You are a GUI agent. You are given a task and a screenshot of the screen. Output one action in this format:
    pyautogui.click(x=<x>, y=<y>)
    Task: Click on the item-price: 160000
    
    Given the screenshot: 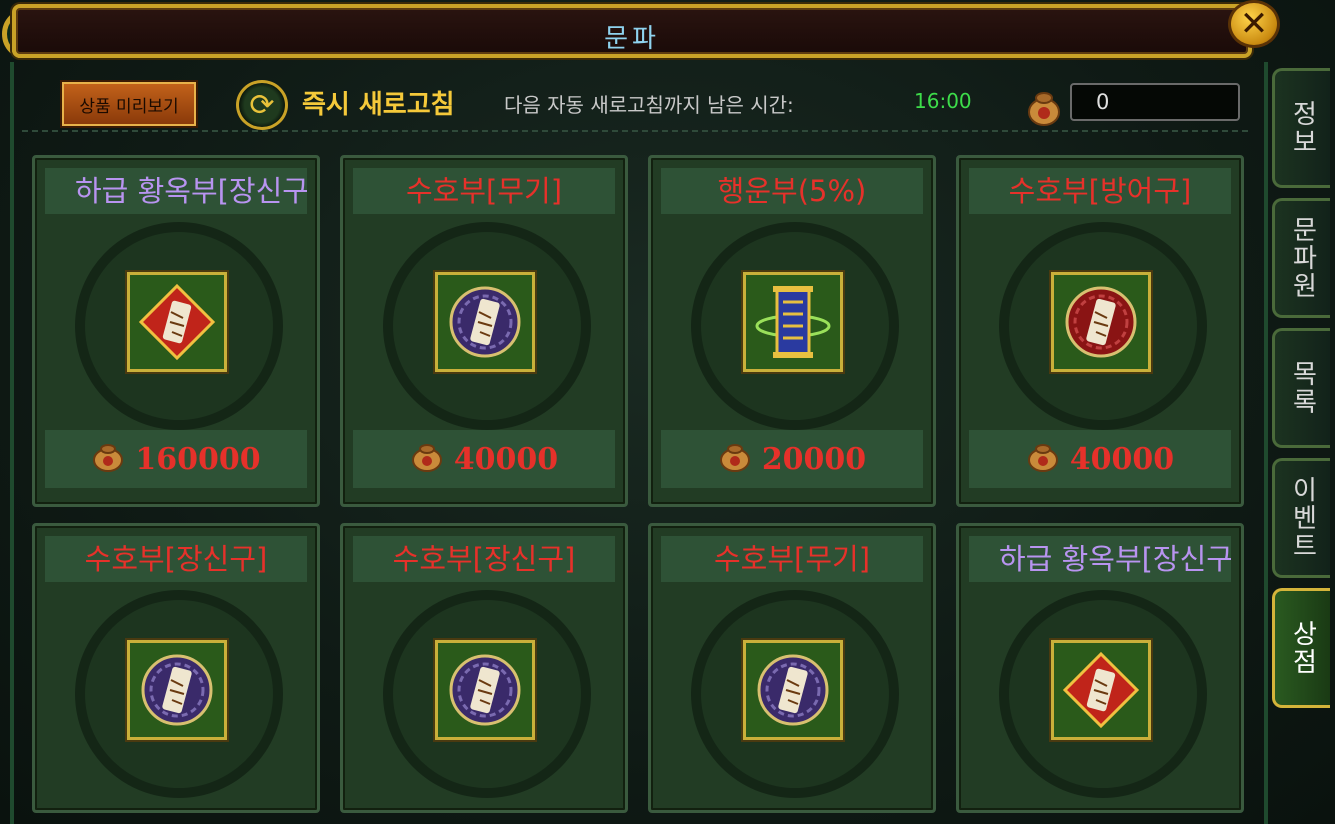 What is the action you would take?
    pyautogui.click(x=198, y=459)
    